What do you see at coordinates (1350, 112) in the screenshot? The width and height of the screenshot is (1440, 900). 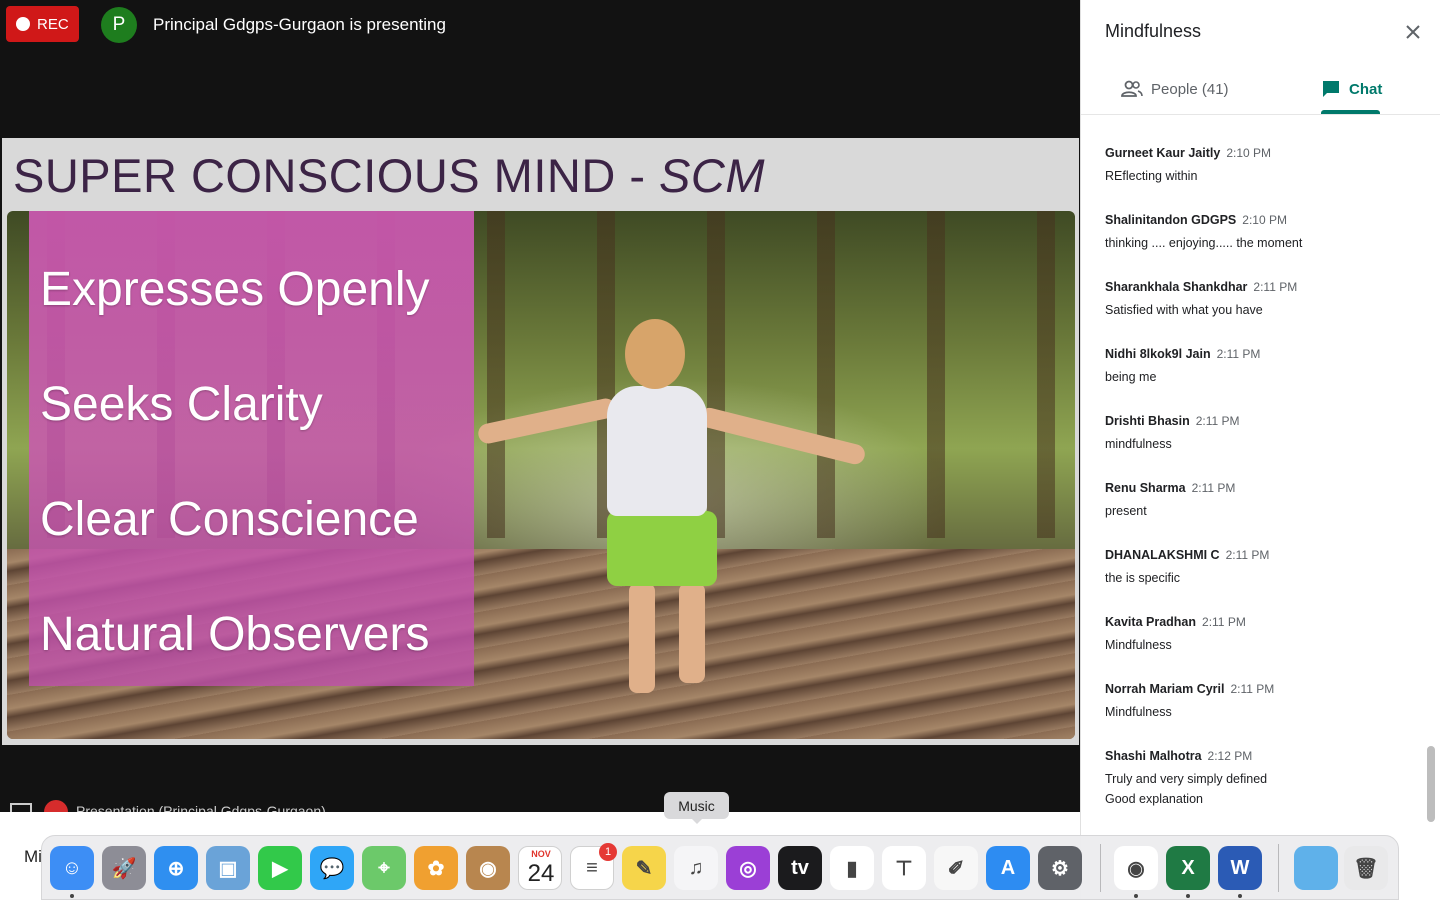 I see `active-tab-indicator` at bounding box center [1350, 112].